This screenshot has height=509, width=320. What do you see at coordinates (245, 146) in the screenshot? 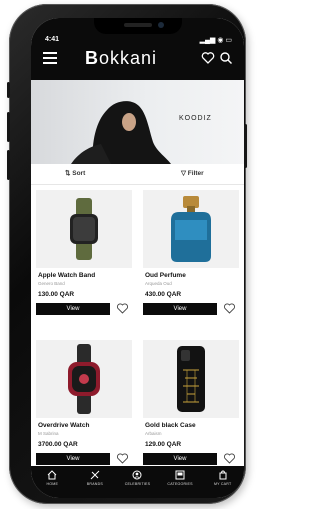
I see `power-button` at bounding box center [245, 146].